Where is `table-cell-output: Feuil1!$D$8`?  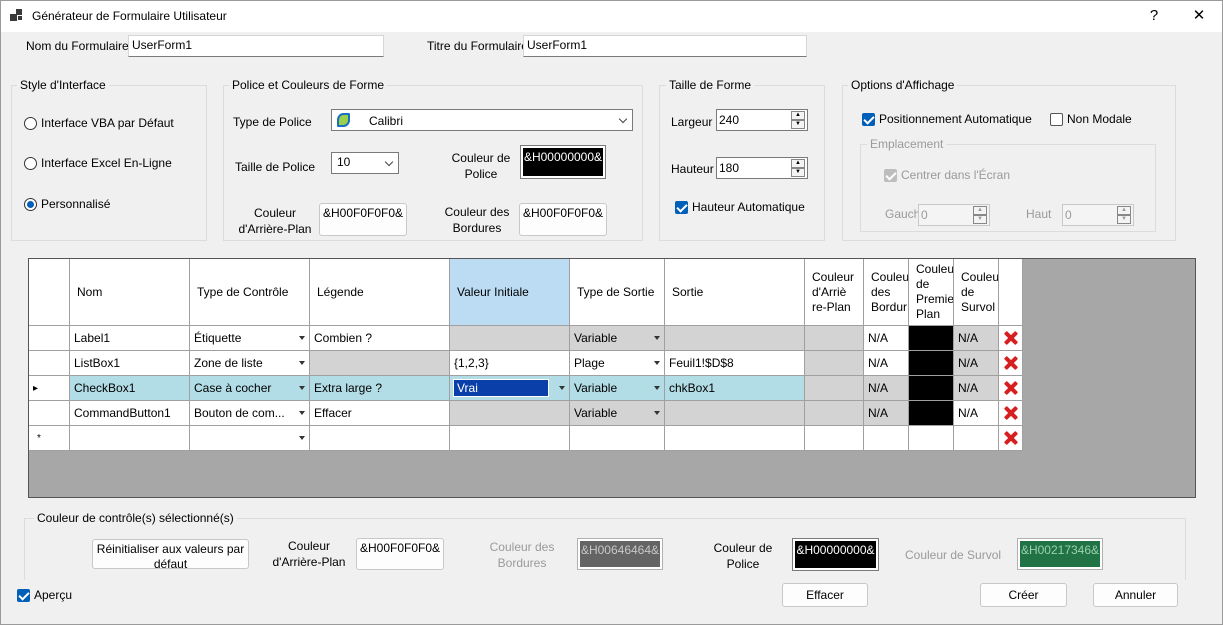 table-cell-output: Feuil1!$D$8 is located at coordinates (735, 363).